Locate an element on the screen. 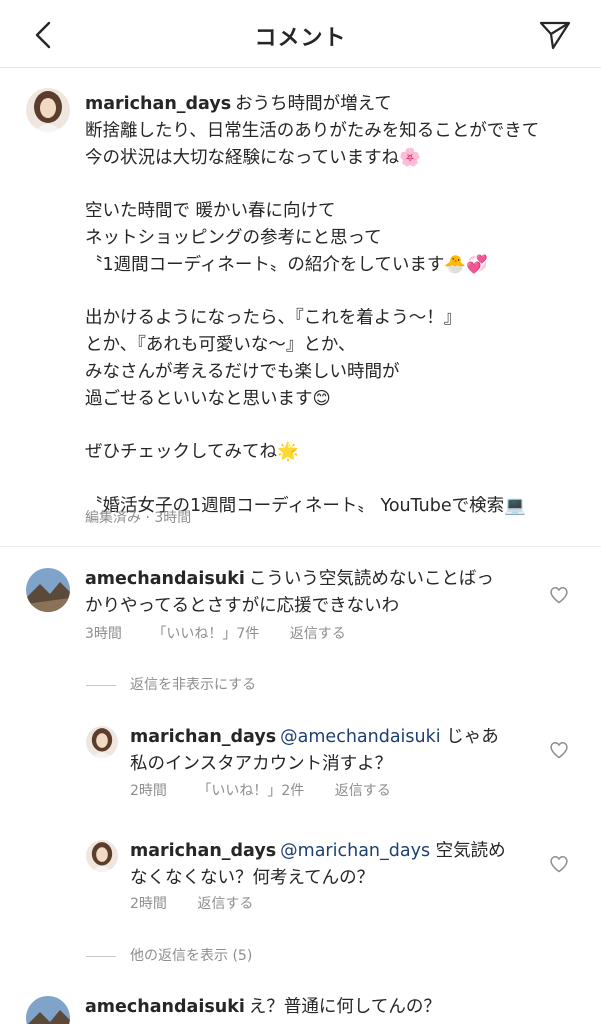  hide-replies-button: 返信を非表示にする is located at coordinates (171, 684).